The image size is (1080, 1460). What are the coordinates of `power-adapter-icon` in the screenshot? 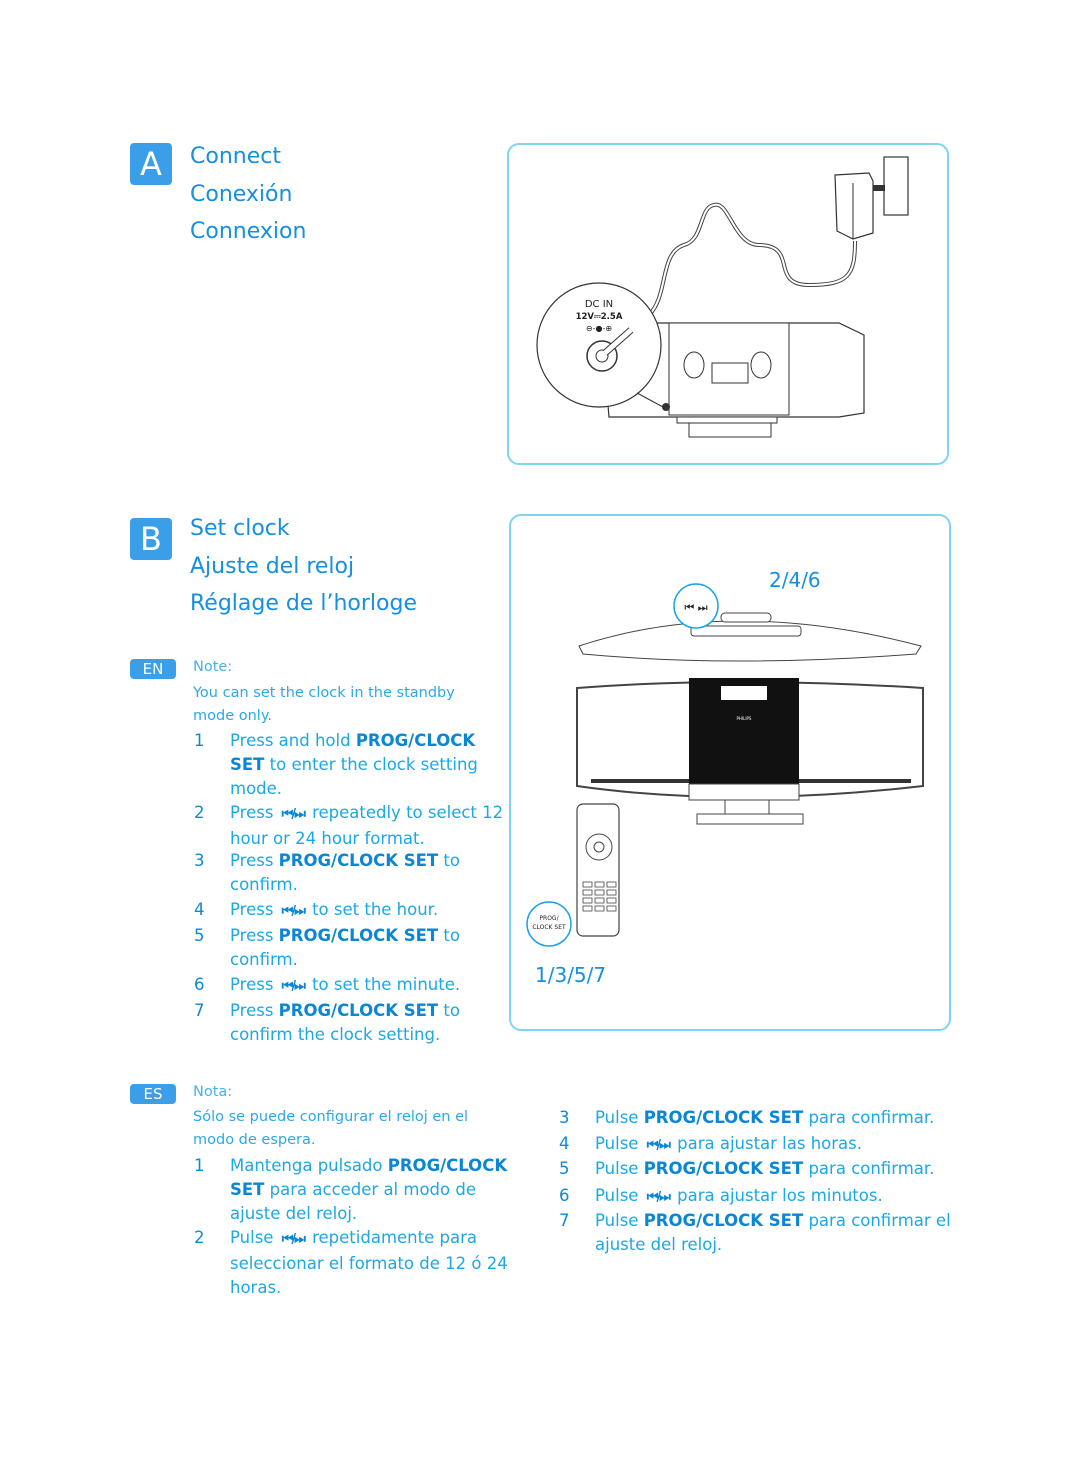 It's located at (859, 206).